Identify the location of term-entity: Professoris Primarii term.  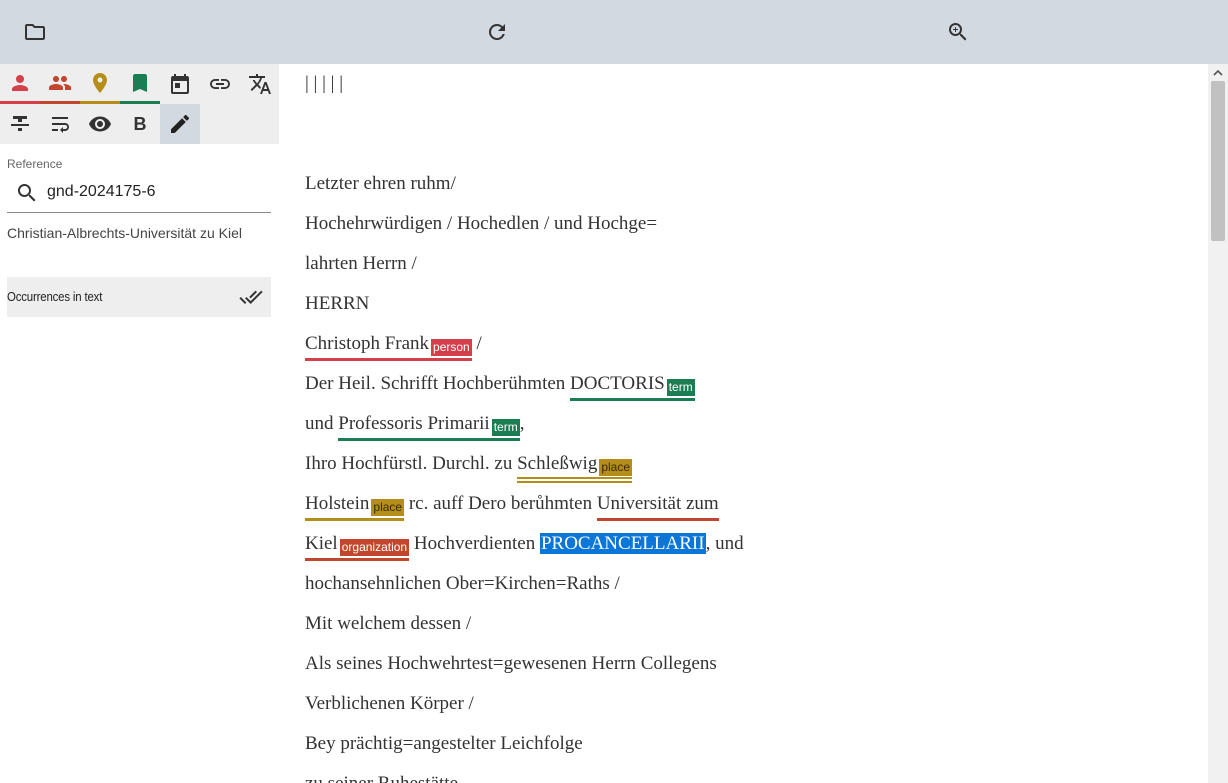
(429, 426).